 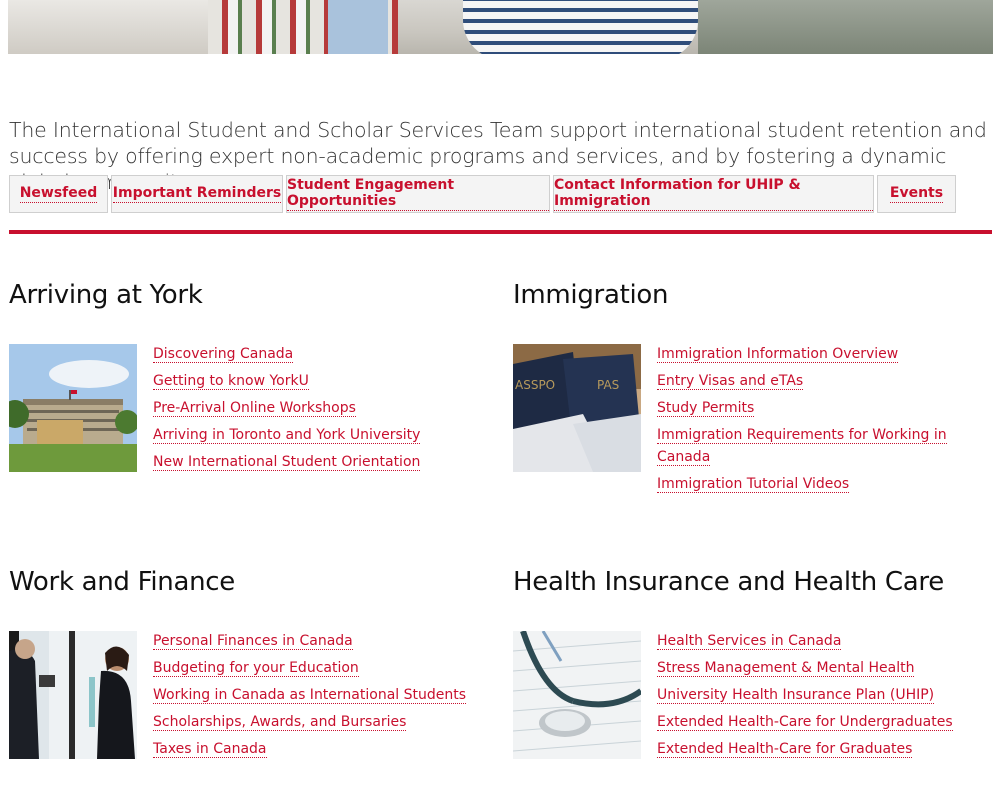 I want to click on link-scholarships: Scholarships, Awards, and Bursaries, so click(x=280, y=722).